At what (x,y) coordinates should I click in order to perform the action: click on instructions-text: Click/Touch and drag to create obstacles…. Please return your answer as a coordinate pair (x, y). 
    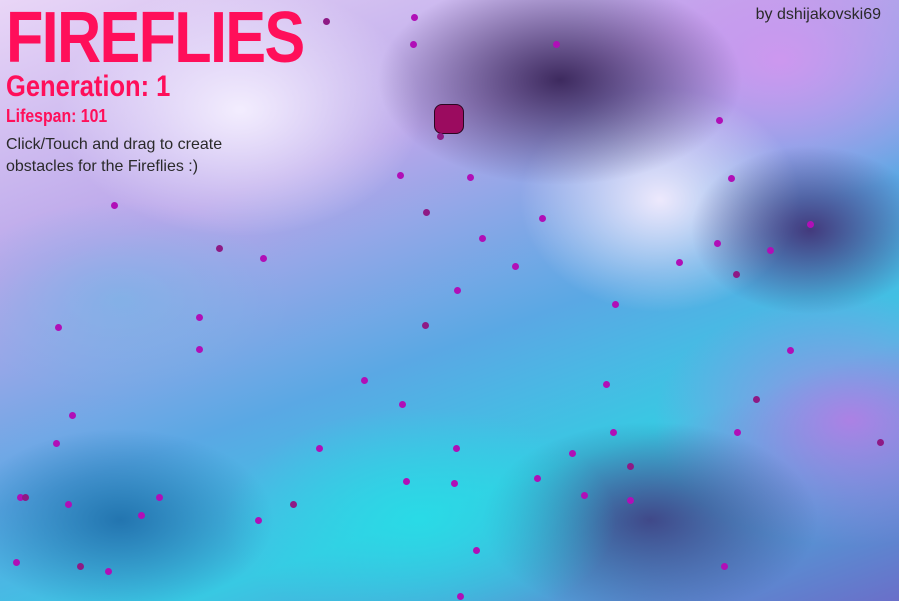
    Looking at the image, I should click on (114, 155).